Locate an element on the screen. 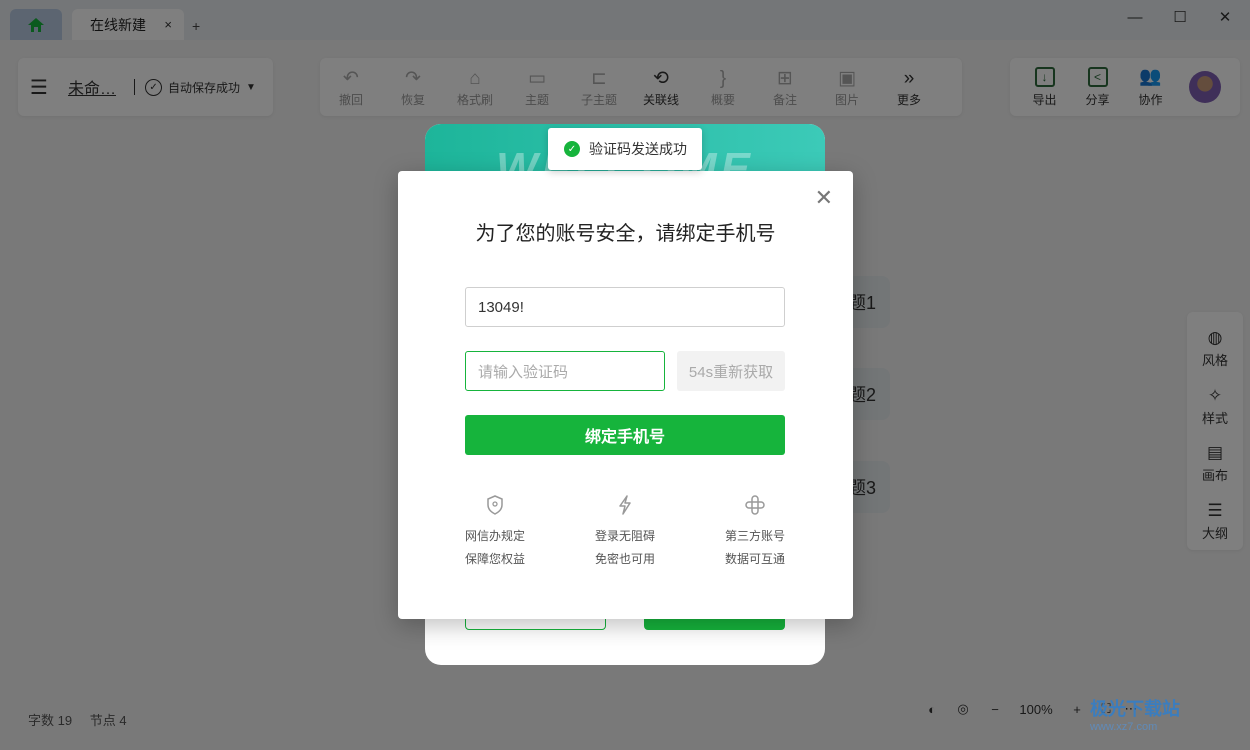  feature-item: 网信办规定 保障您权益 is located at coordinates (495, 533).